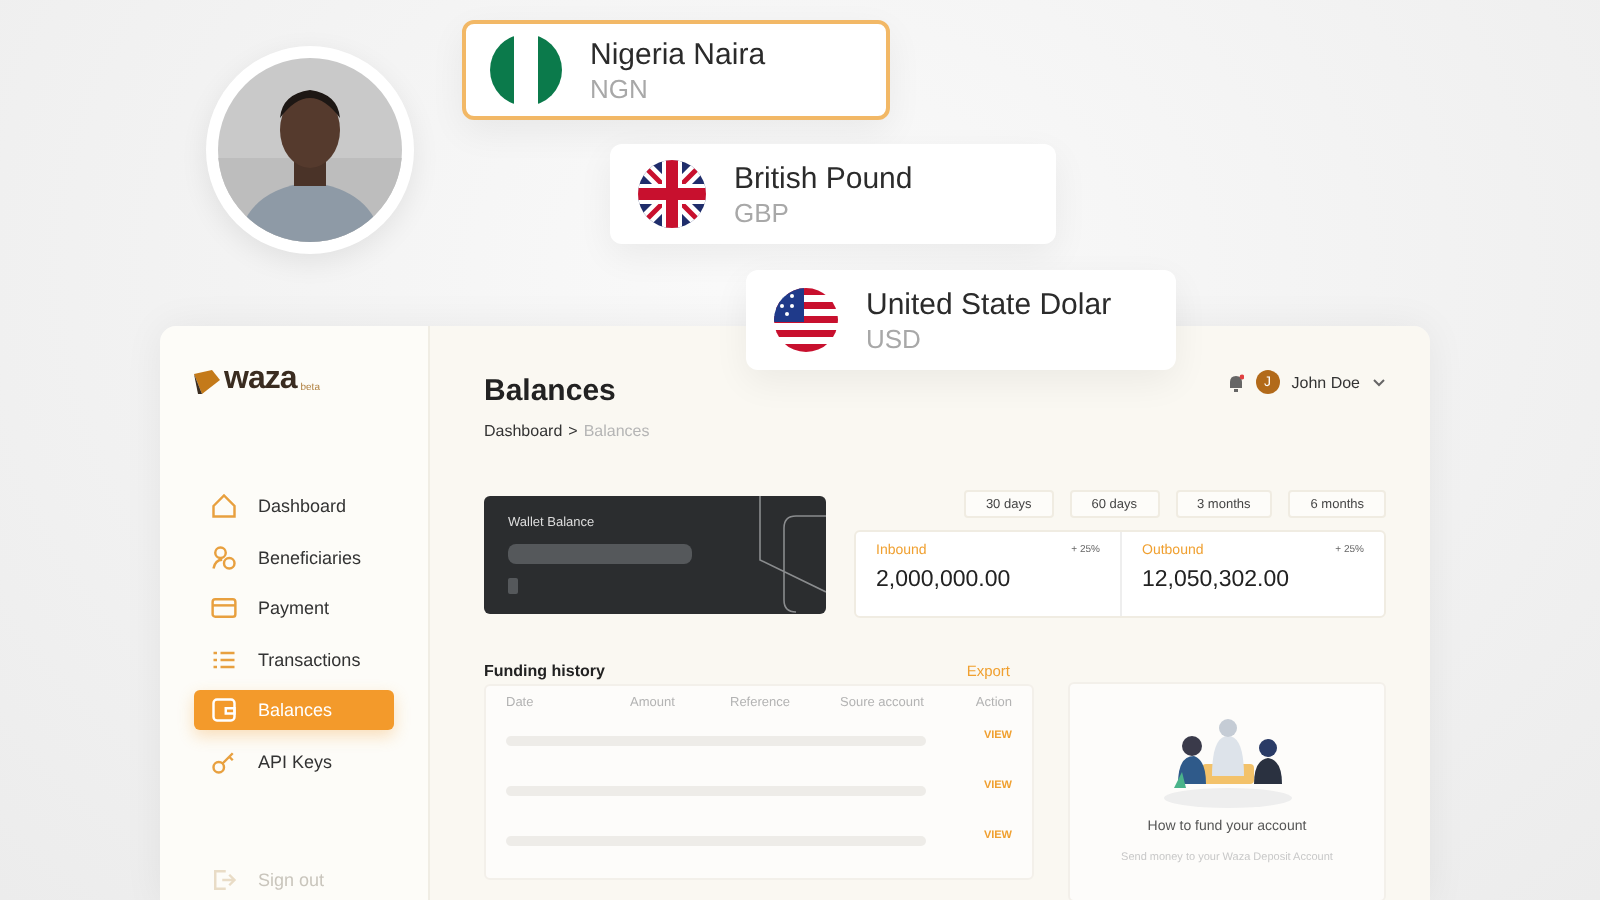  What do you see at coordinates (224, 710) in the screenshot?
I see `wallet-icon` at bounding box center [224, 710].